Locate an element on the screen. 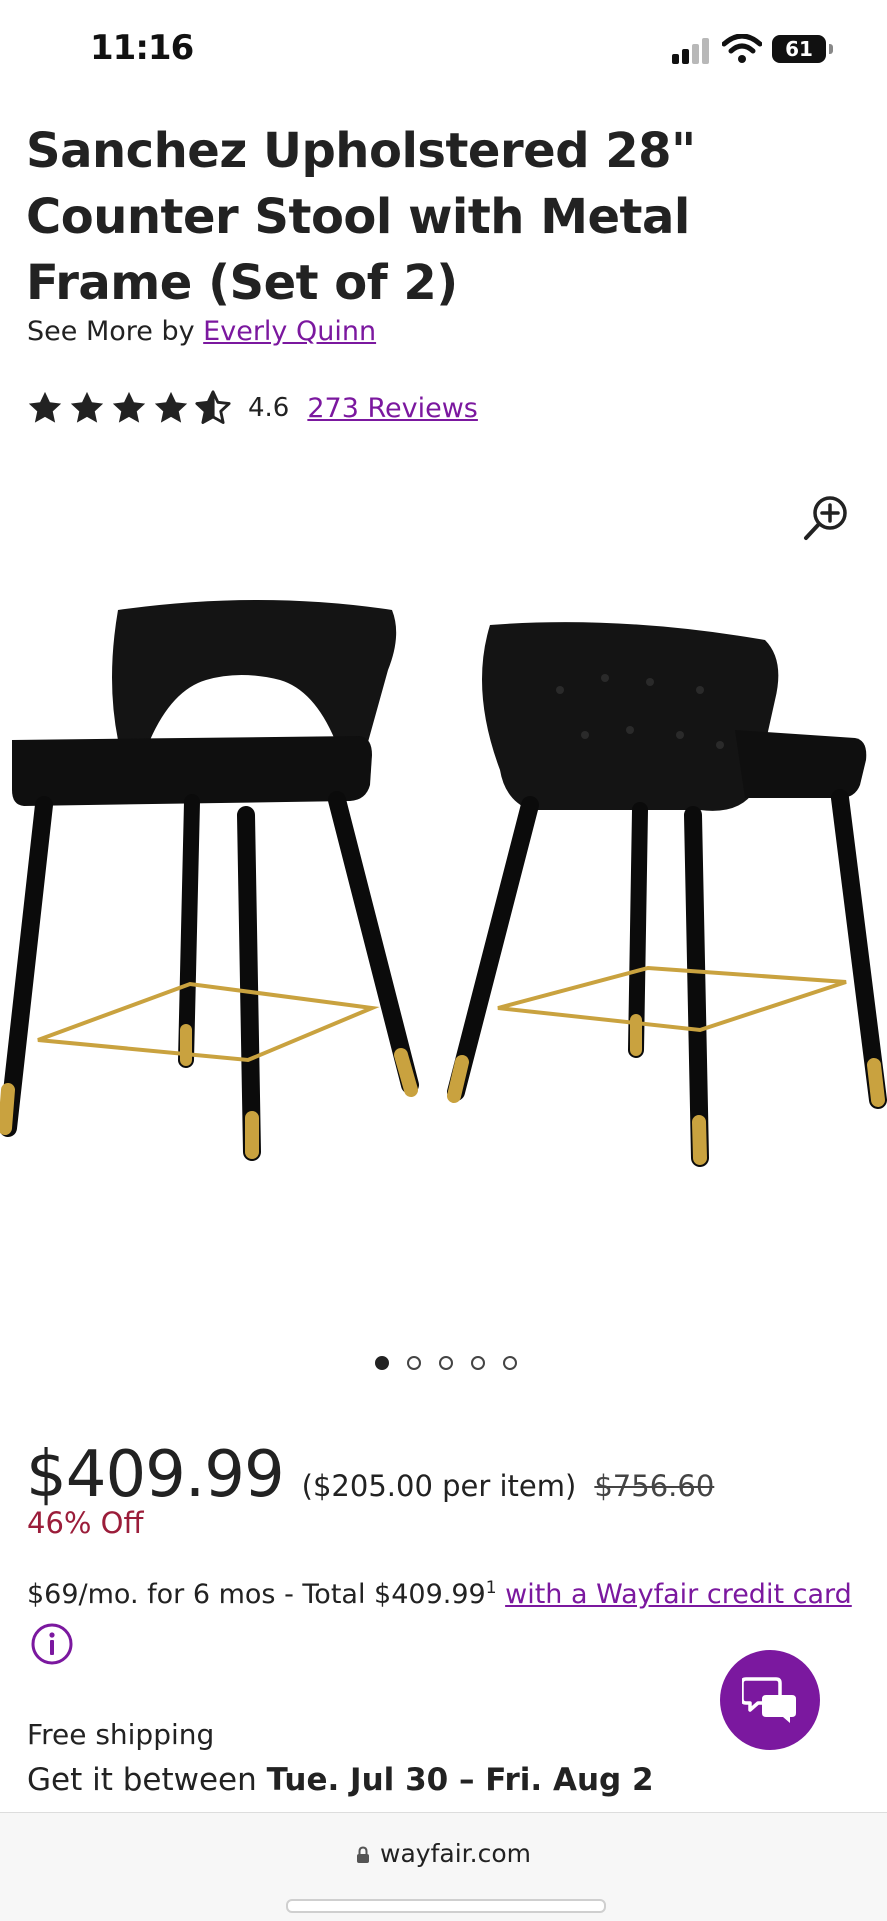 Image resolution: width=887 pixels, height=1921 pixels. battery-cap is located at coordinates (831, 49).